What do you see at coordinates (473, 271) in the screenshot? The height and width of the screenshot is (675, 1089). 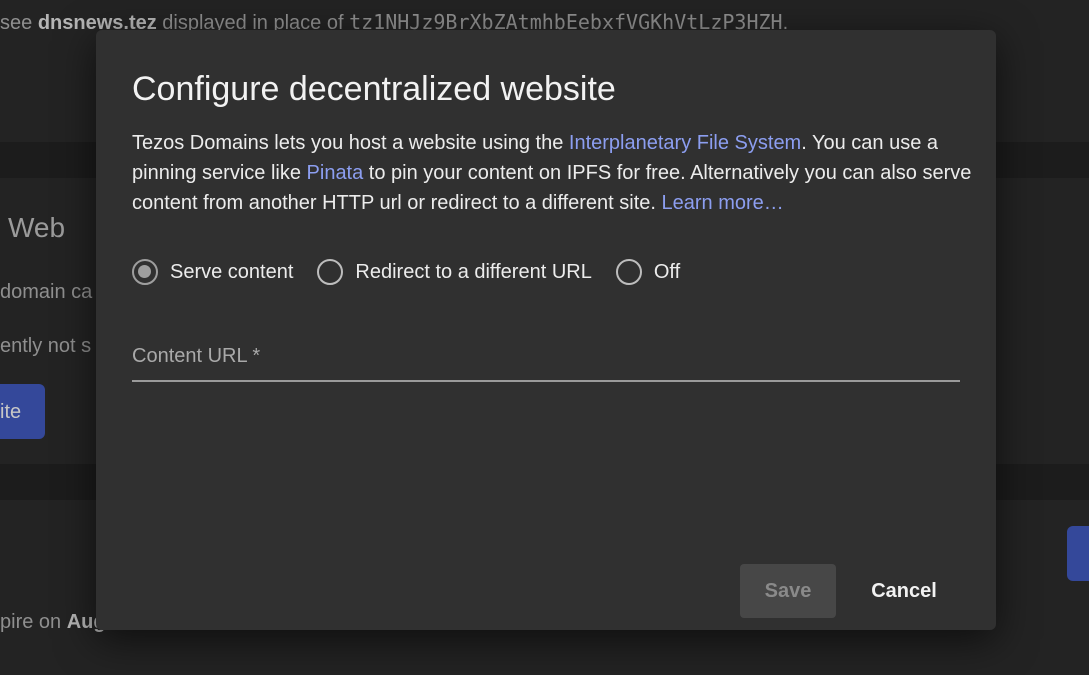 I see `radio-label-redirect-url: Redirect to a different URL` at bounding box center [473, 271].